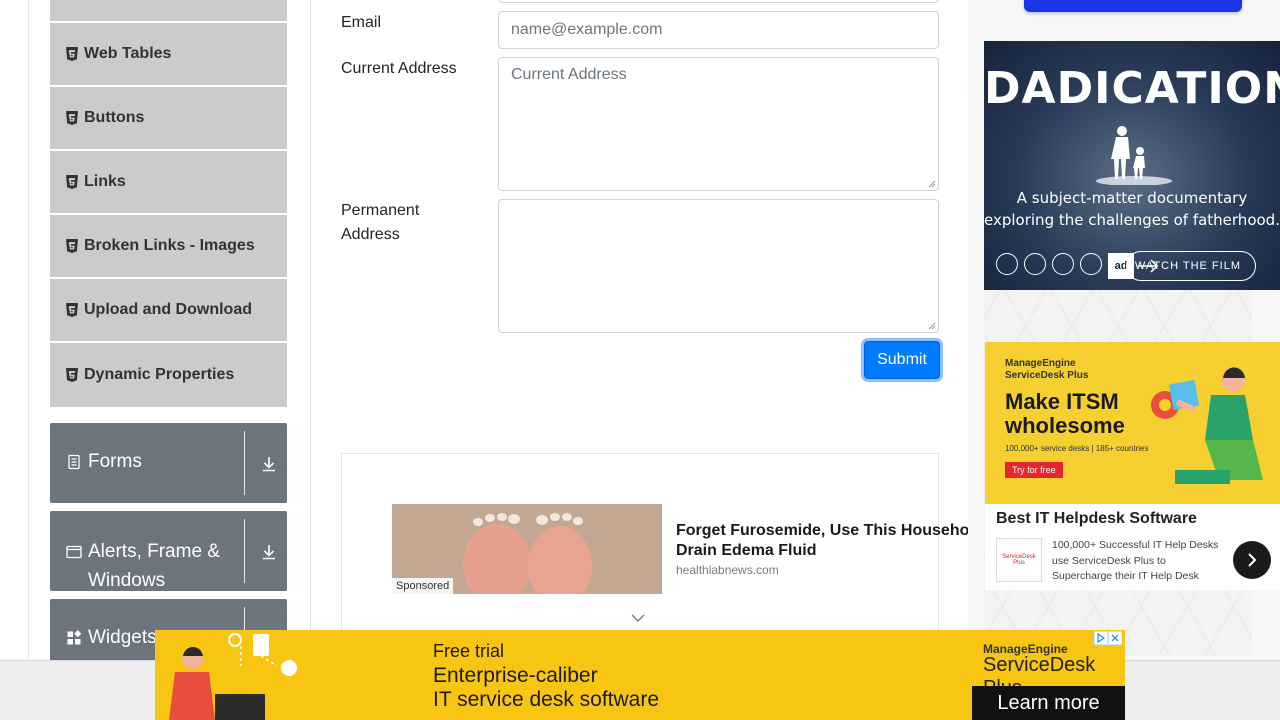 The height and width of the screenshot is (720, 1280). What do you see at coordinates (1132, 220) in the screenshot?
I see `subtitle-line: exploring the challenges of fatherhood.` at bounding box center [1132, 220].